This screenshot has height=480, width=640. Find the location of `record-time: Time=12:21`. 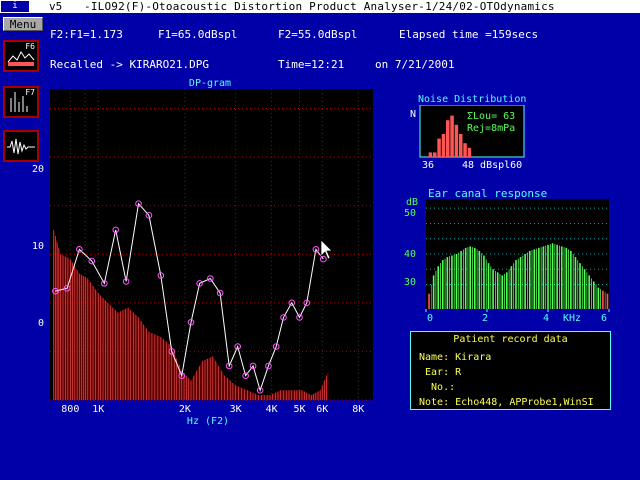

record-time: Time=12:21 is located at coordinates (311, 64).